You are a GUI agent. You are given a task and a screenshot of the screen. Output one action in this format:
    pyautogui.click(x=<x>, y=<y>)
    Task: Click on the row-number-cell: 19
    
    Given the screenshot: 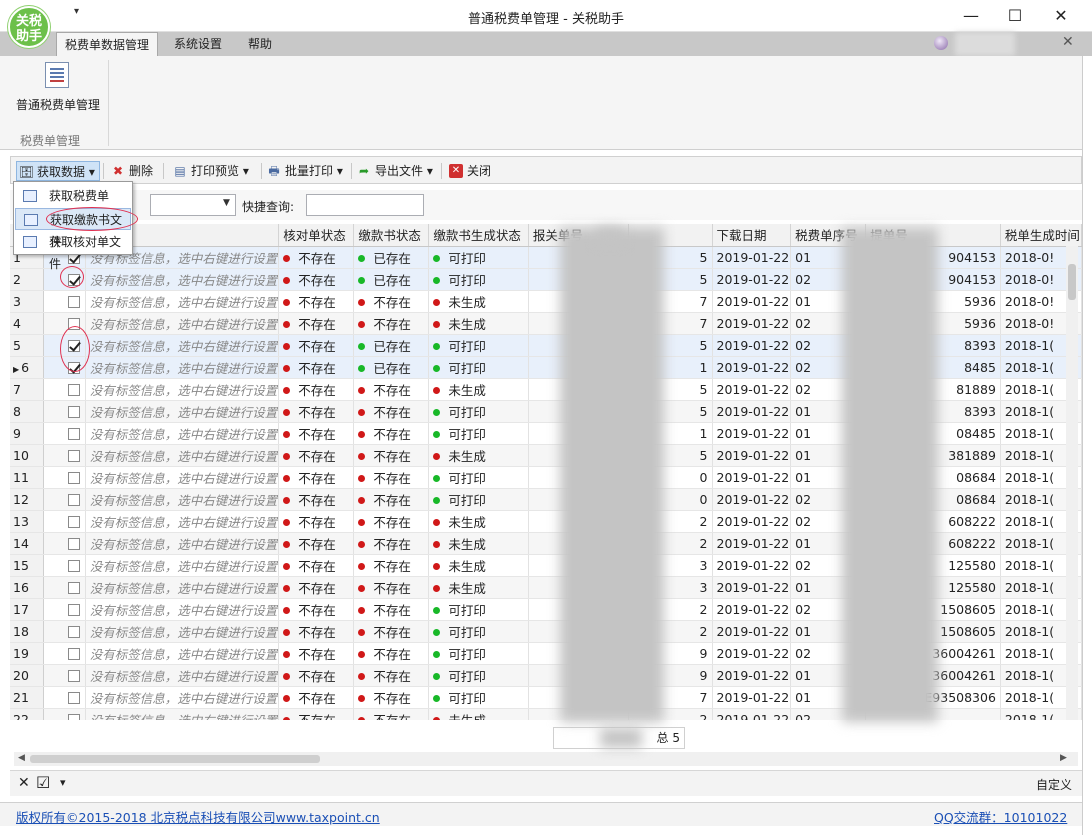 What is the action you would take?
    pyautogui.click(x=27, y=653)
    